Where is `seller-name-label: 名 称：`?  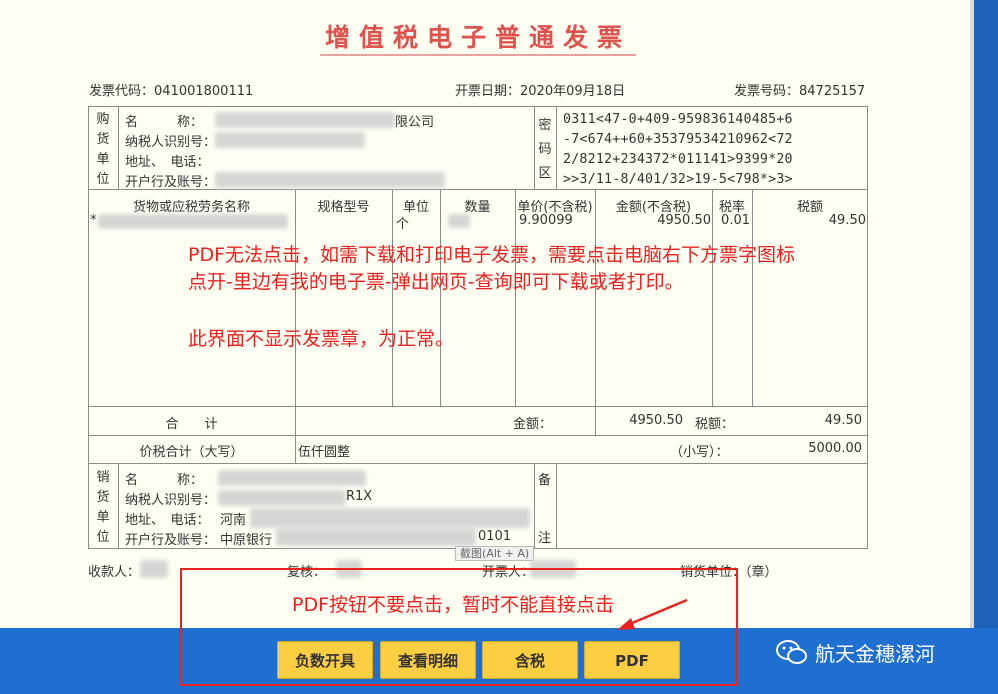 seller-name-label: 名 称： is located at coordinates (164, 480).